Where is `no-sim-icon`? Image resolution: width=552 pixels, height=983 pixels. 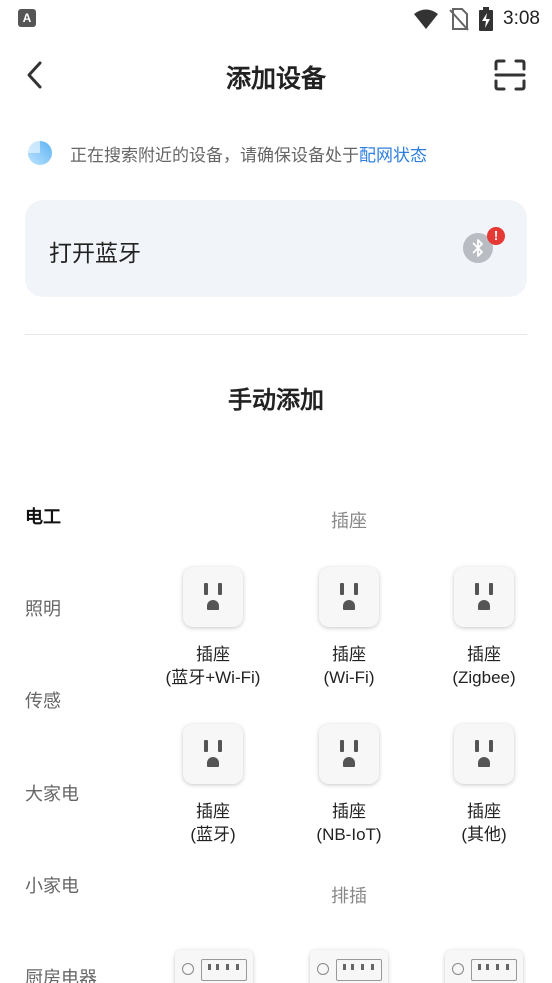 no-sim-icon is located at coordinates (459, 19).